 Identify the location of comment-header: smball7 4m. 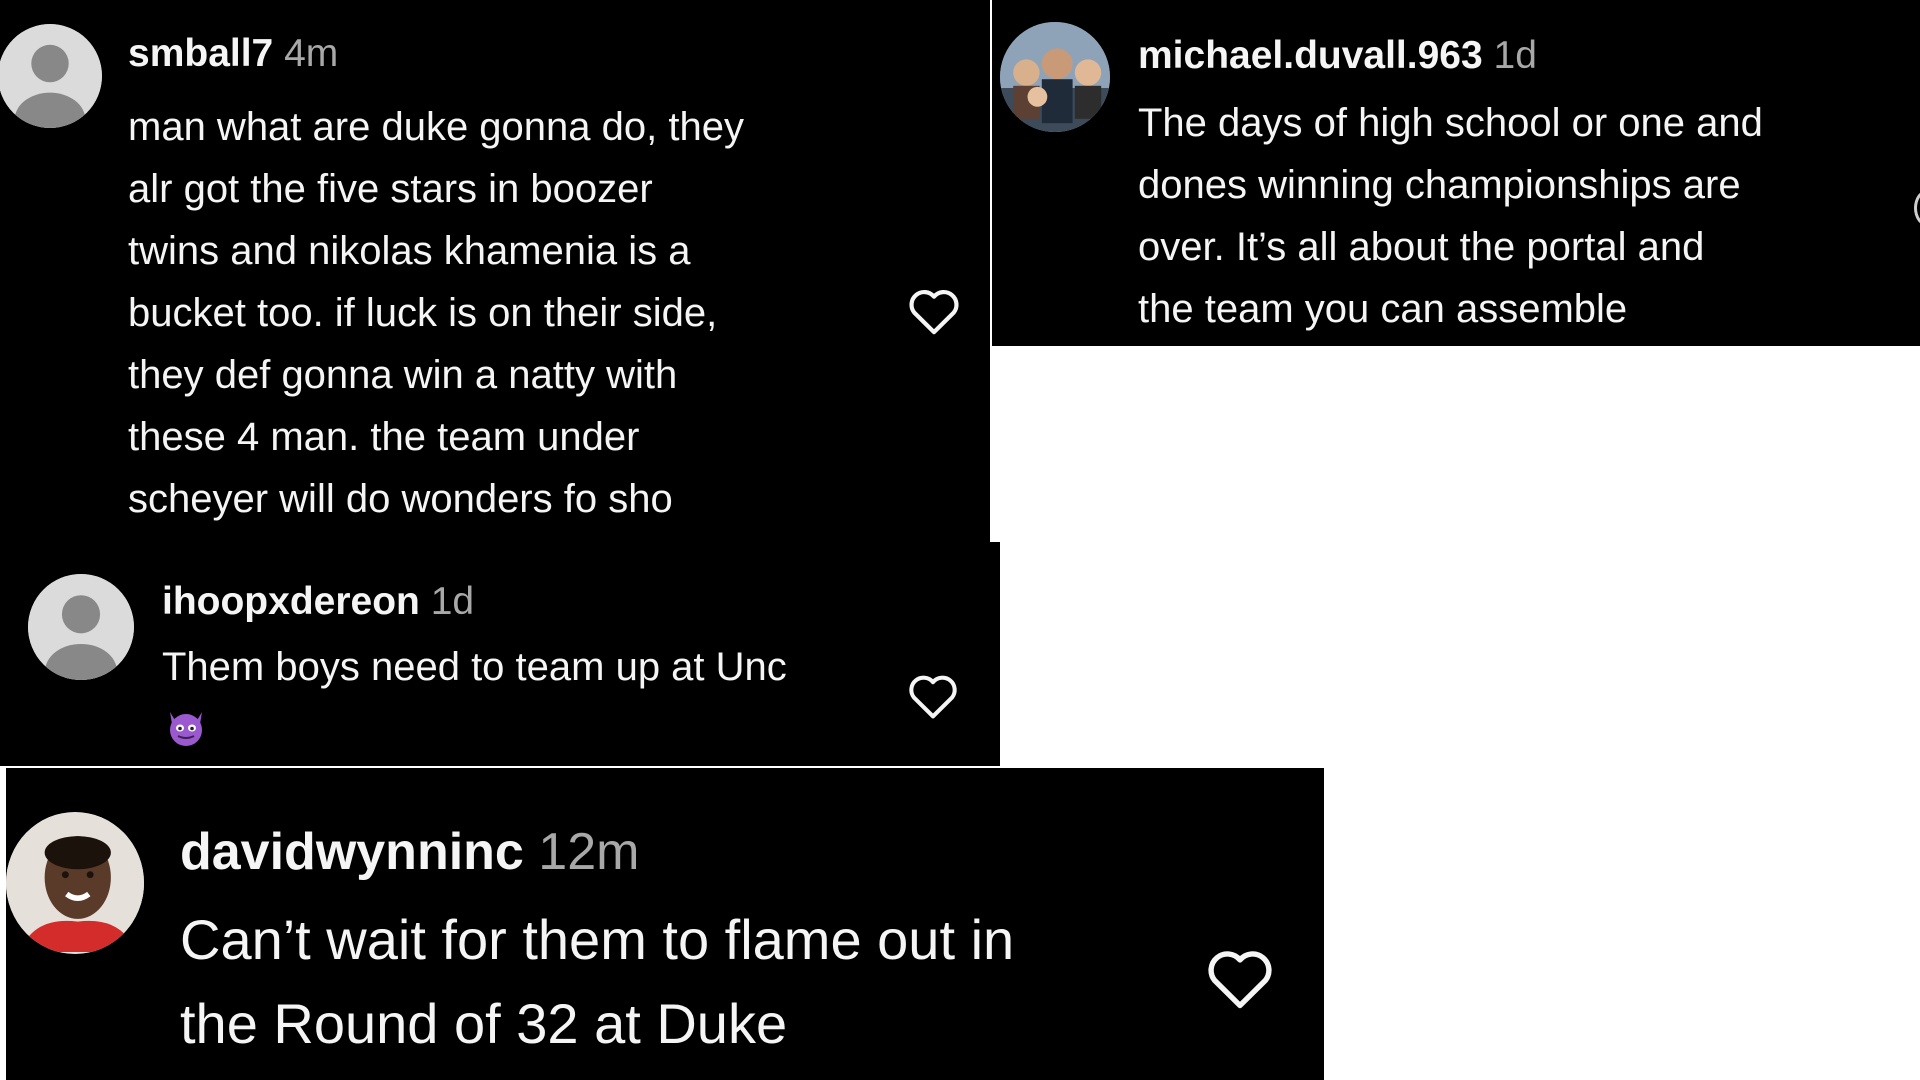
(233, 54).